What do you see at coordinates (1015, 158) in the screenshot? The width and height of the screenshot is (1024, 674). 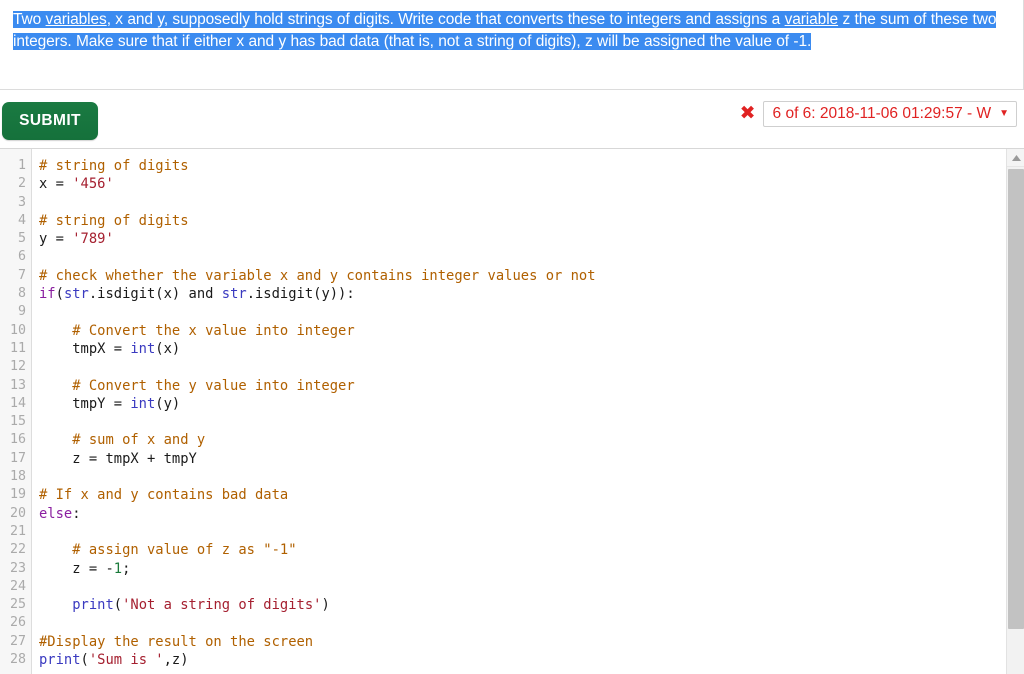 I see `scroll-up-arrow-icon` at bounding box center [1015, 158].